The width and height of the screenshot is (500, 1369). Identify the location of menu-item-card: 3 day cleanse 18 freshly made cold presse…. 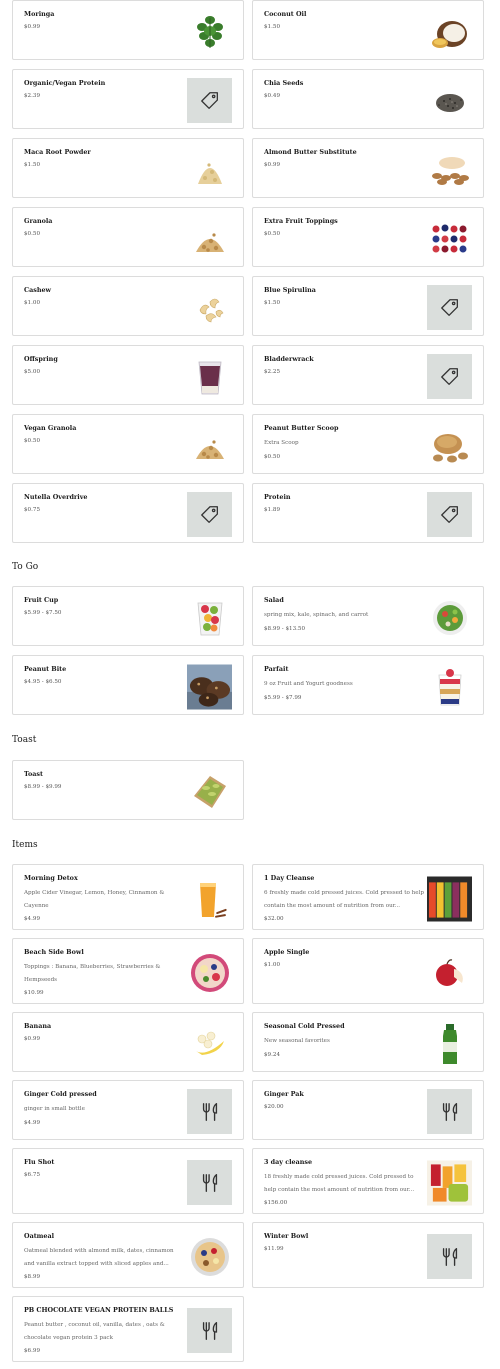
(368, 1181).